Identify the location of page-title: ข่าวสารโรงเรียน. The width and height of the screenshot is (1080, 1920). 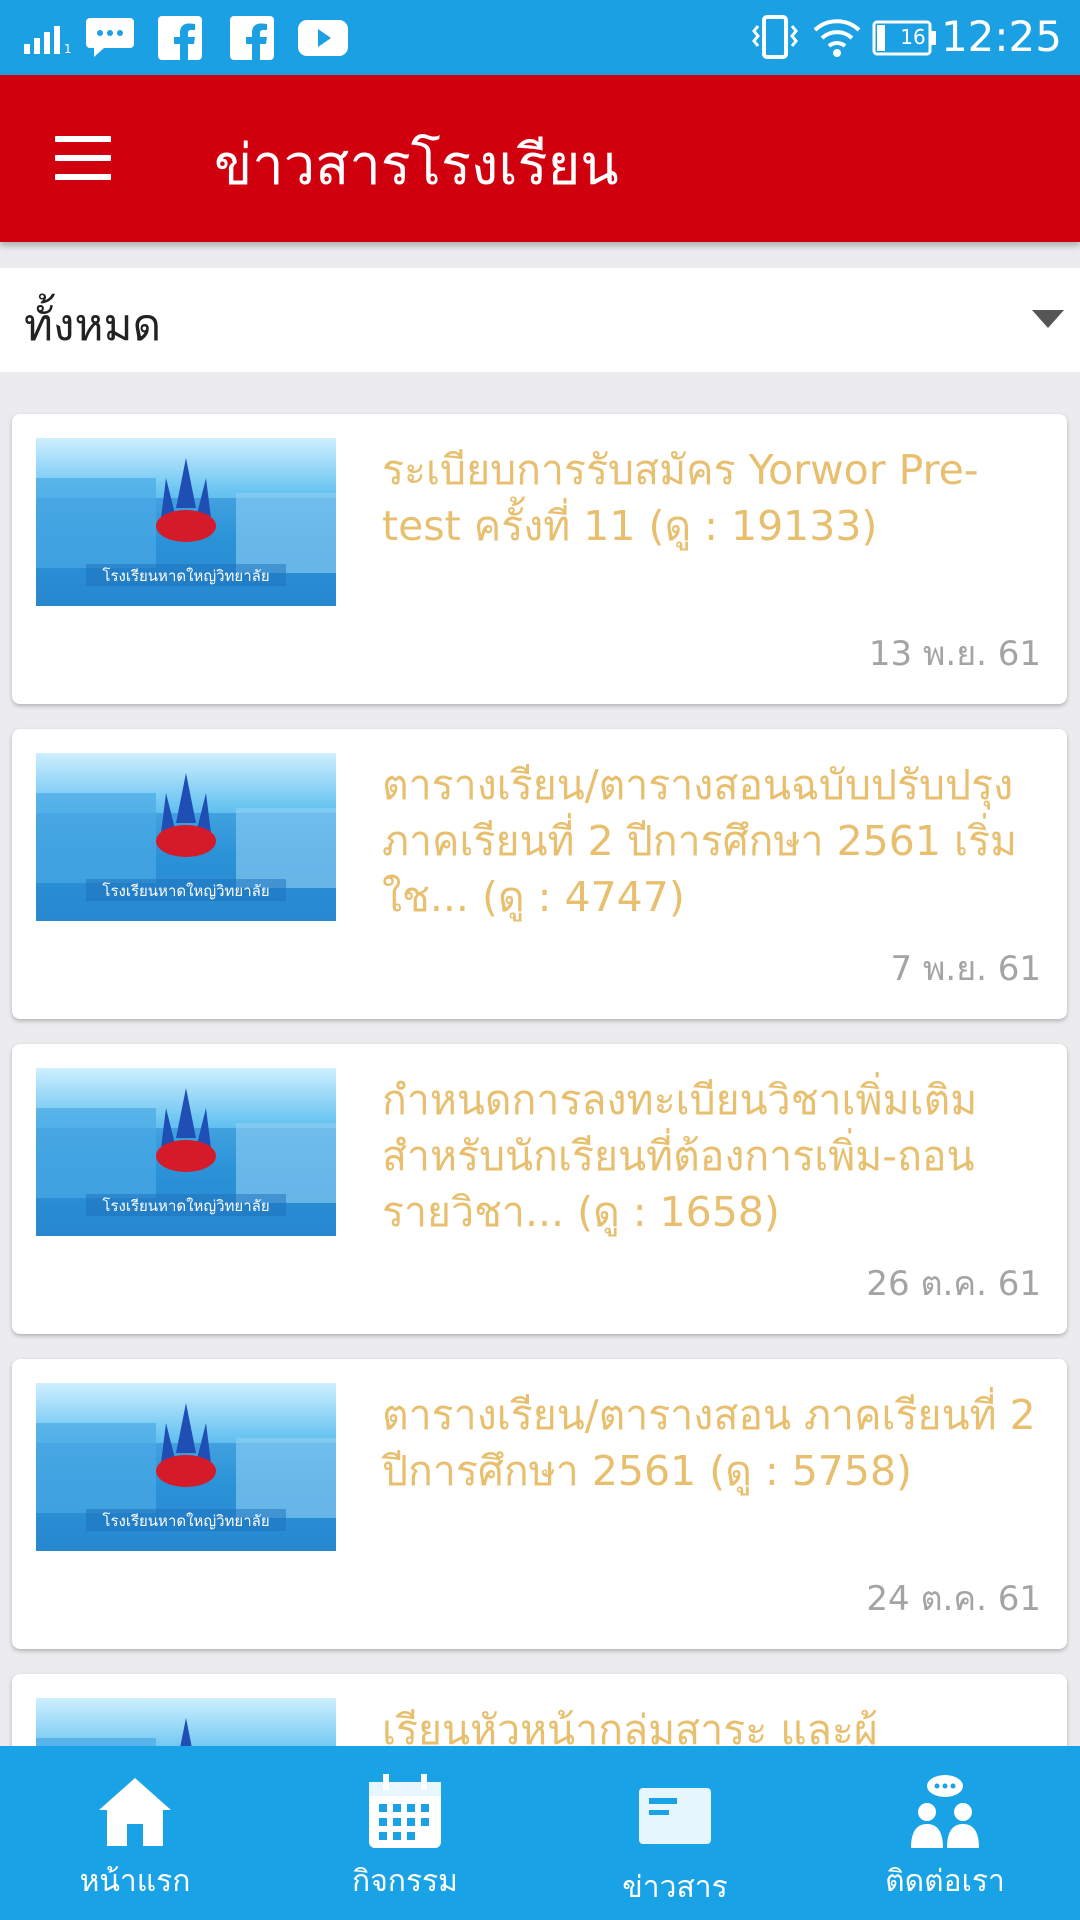
(416, 165).